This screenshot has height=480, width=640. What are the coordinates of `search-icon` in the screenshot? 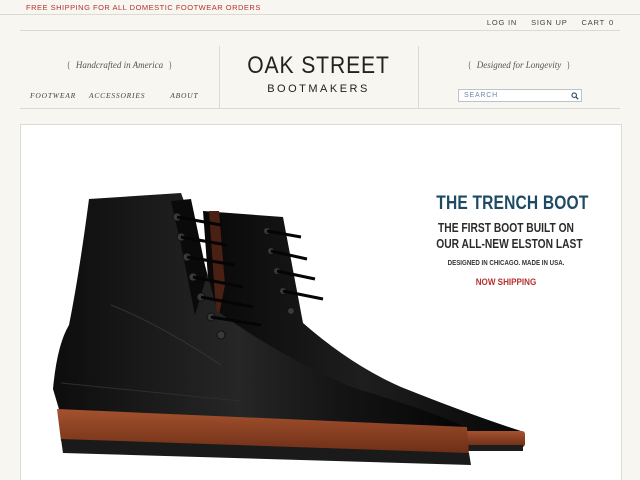 It's located at (575, 95).